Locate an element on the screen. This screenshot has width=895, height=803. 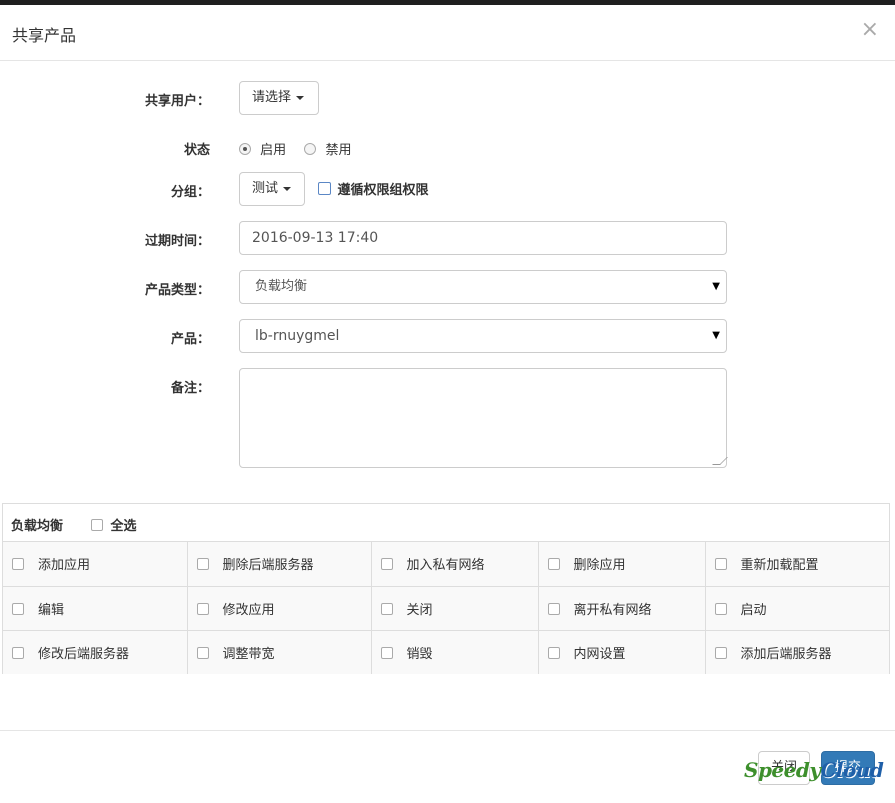
follow-permission-checkbox is located at coordinates (324, 188).